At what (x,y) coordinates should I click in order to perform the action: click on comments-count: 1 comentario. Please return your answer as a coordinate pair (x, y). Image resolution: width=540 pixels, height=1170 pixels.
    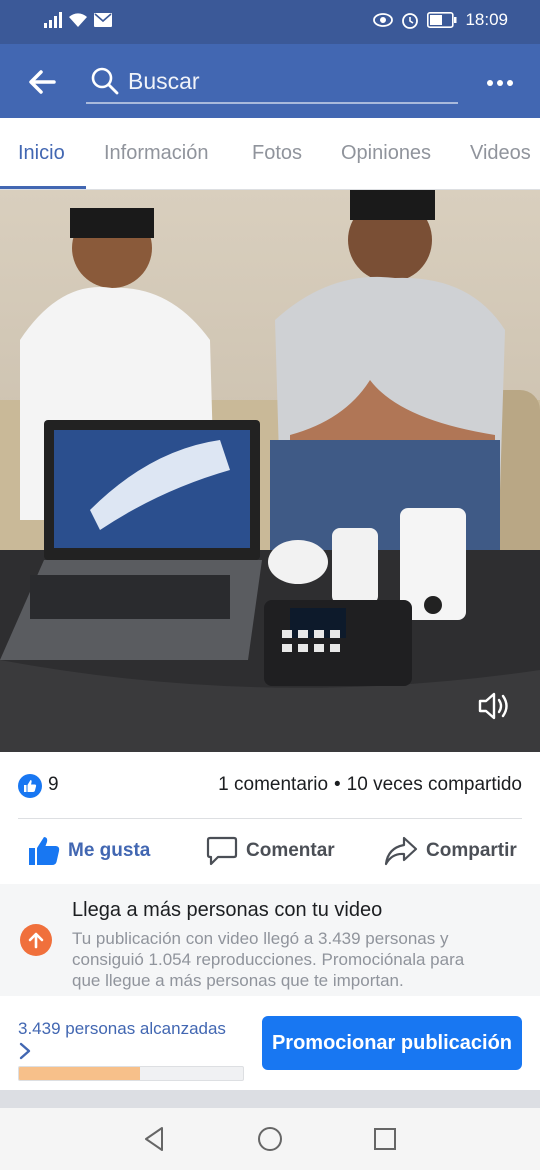
    Looking at the image, I should click on (273, 785).